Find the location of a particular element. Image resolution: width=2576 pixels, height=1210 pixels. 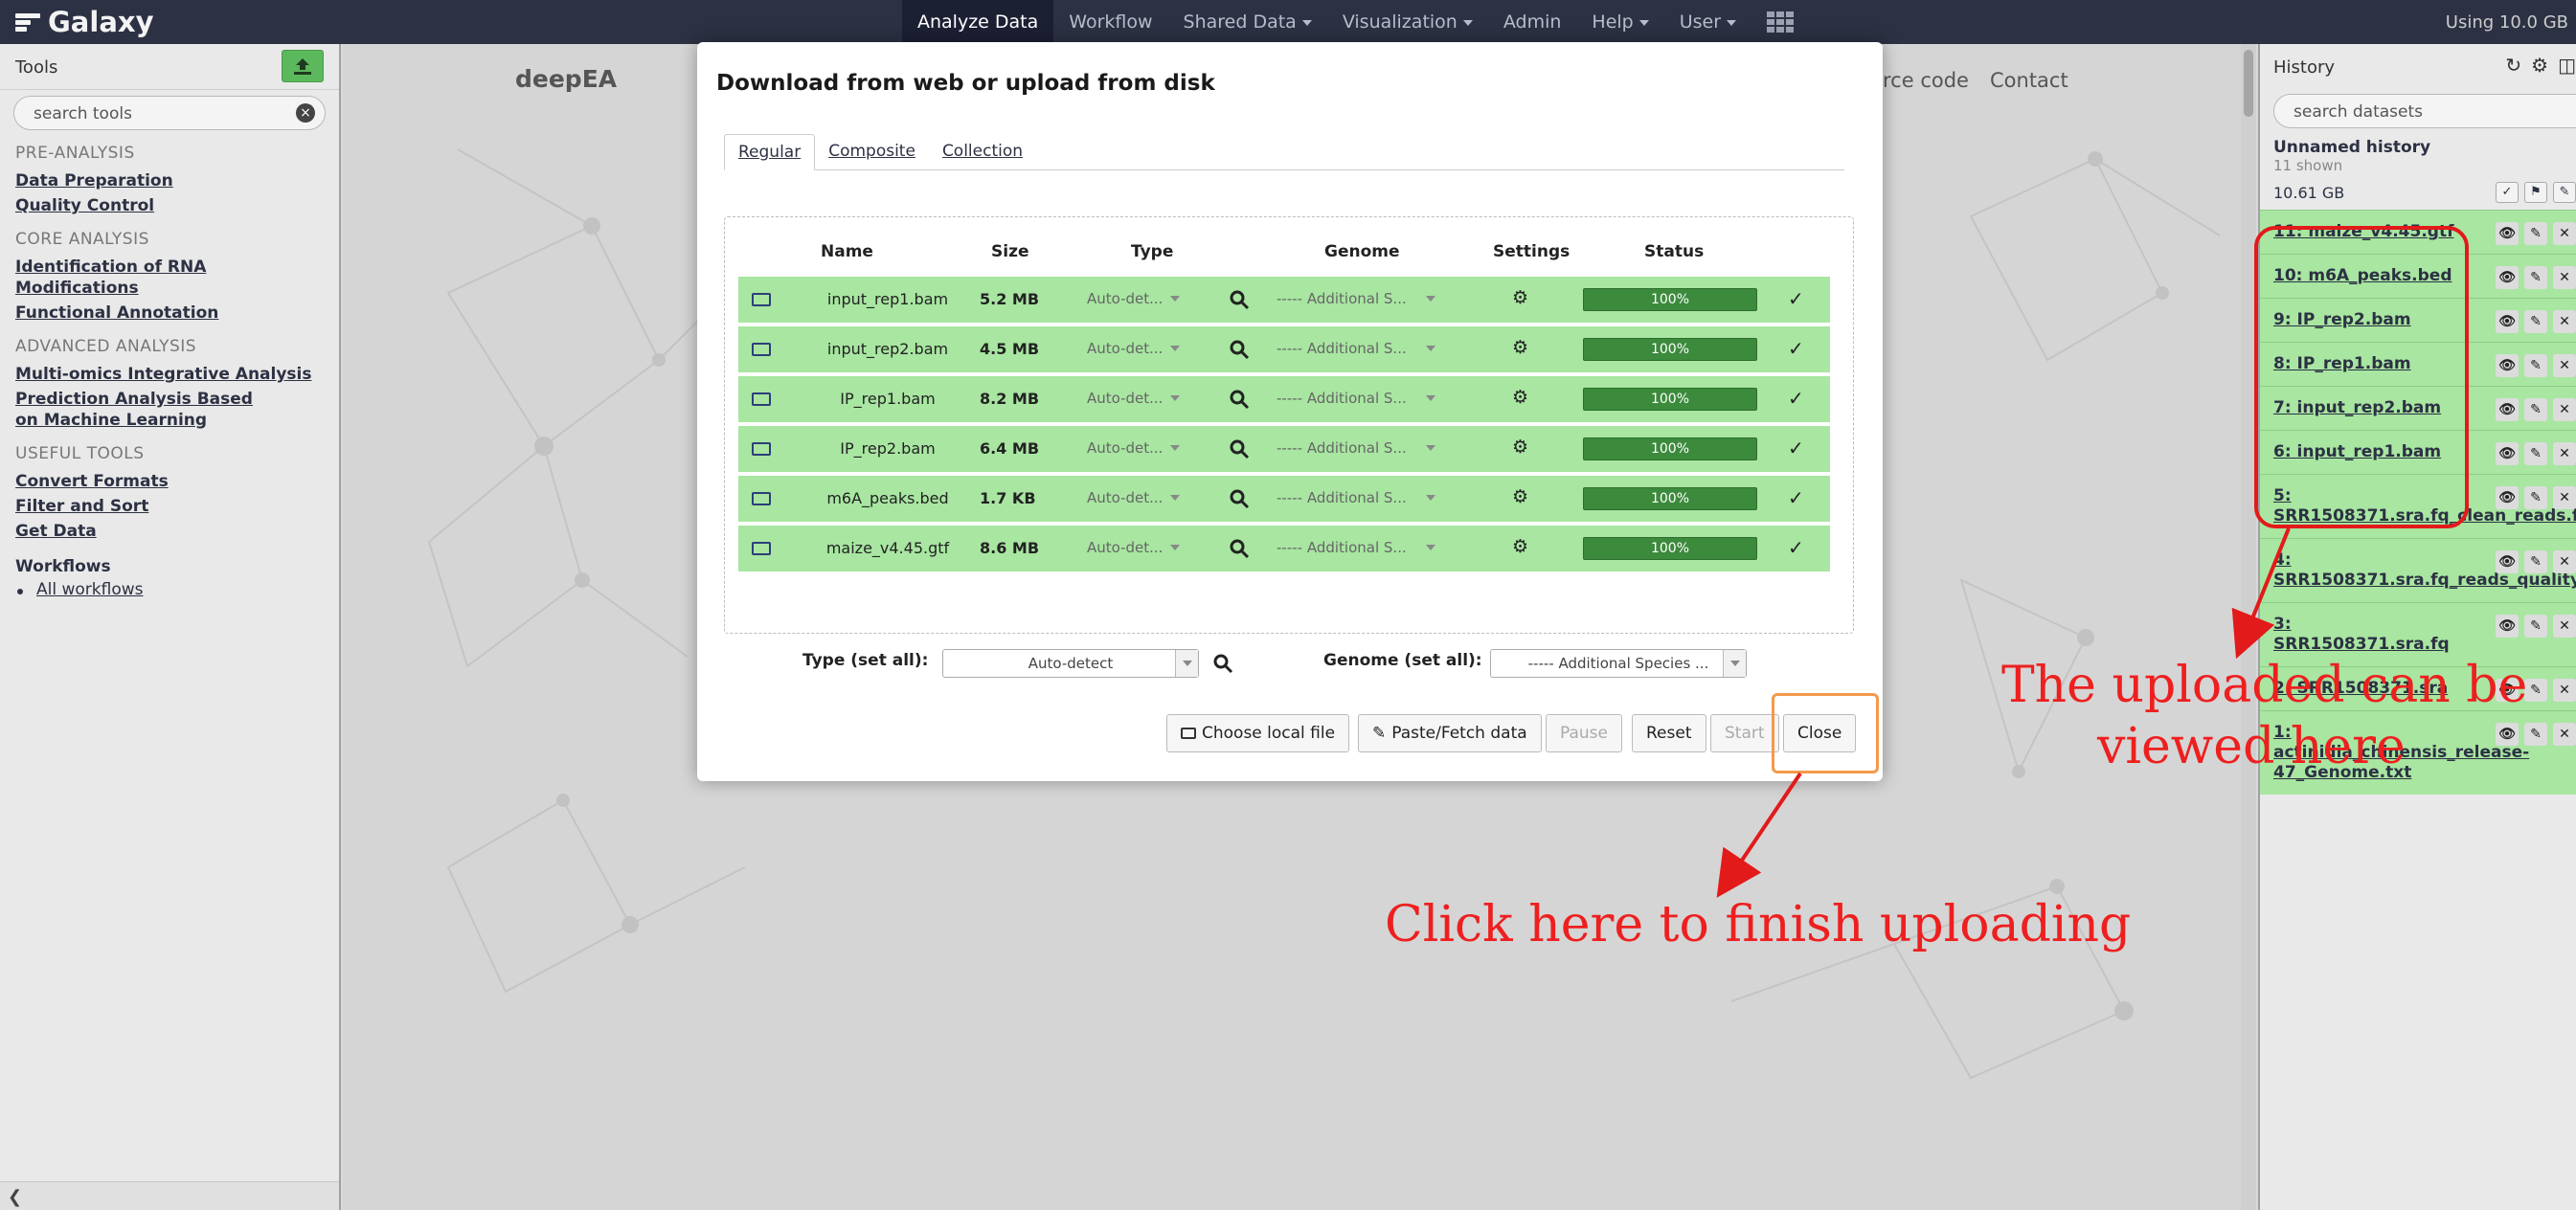

center-link-source-code: rce code is located at coordinates (1926, 80).